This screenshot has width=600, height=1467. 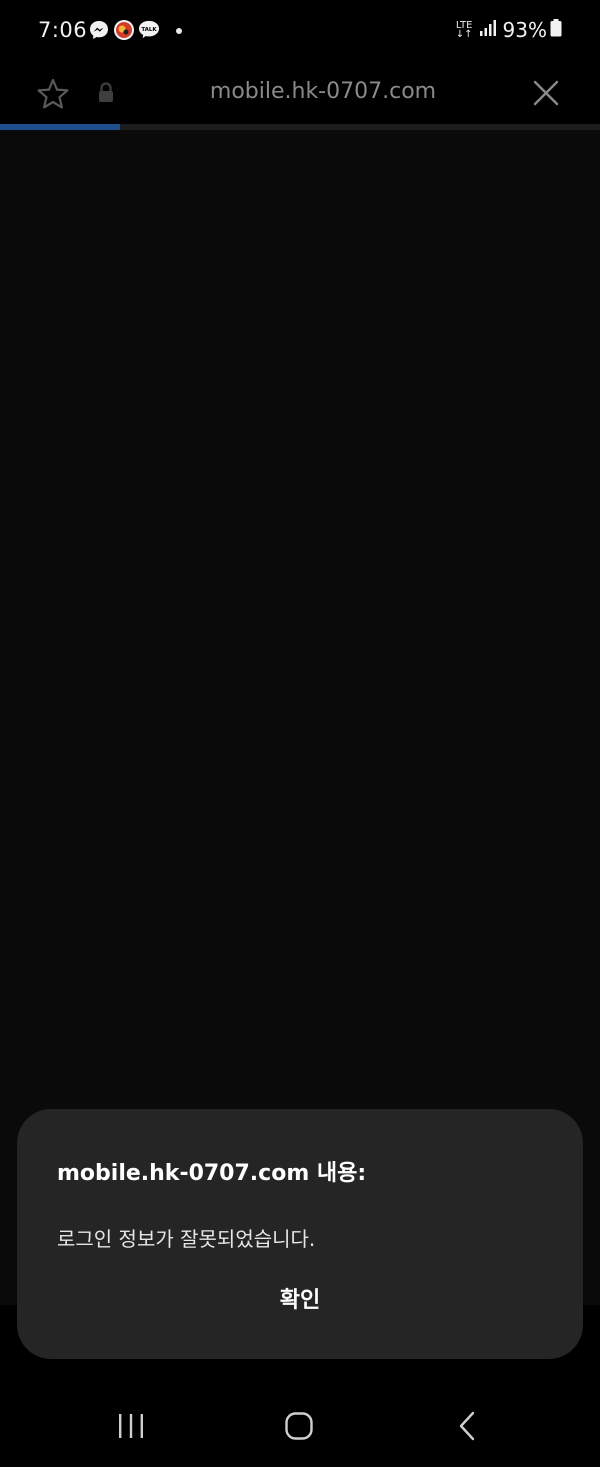 What do you see at coordinates (300, 1298) in the screenshot?
I see `confirm-button: 확인` at bounding box center [300, 1298].